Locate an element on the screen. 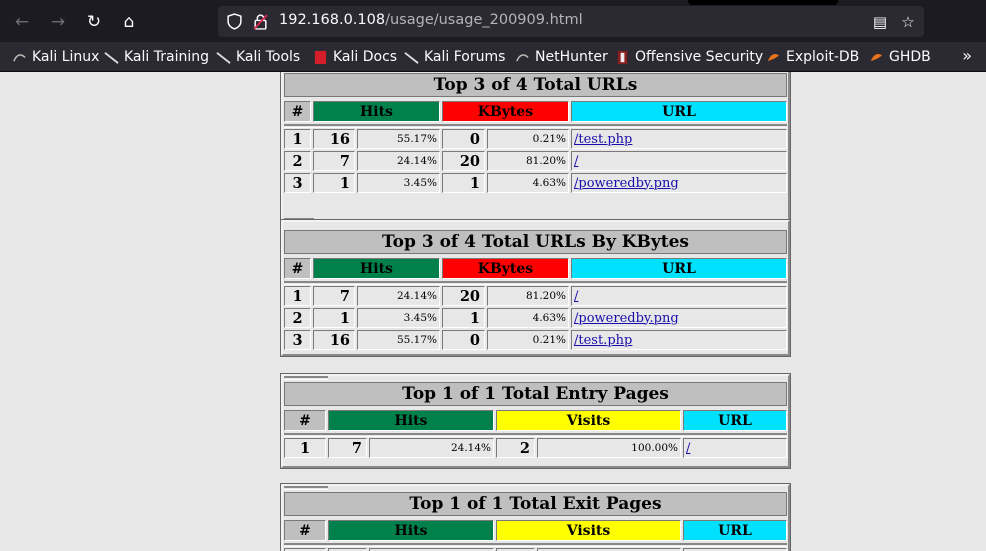 The image size is (986, 551). row-kbytes: 20 is located at coordinates (463, 296).